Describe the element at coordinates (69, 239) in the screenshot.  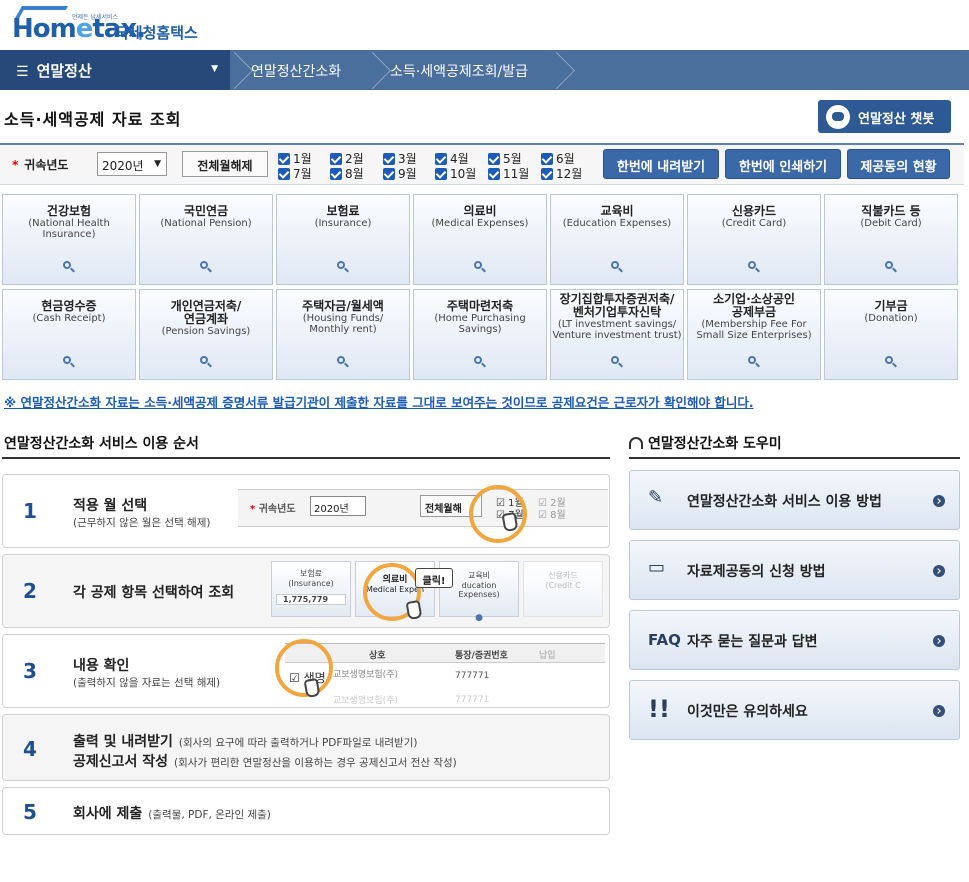
I see `tile-health-insurance: 건강보험 (National Health Insurance)` at that location.